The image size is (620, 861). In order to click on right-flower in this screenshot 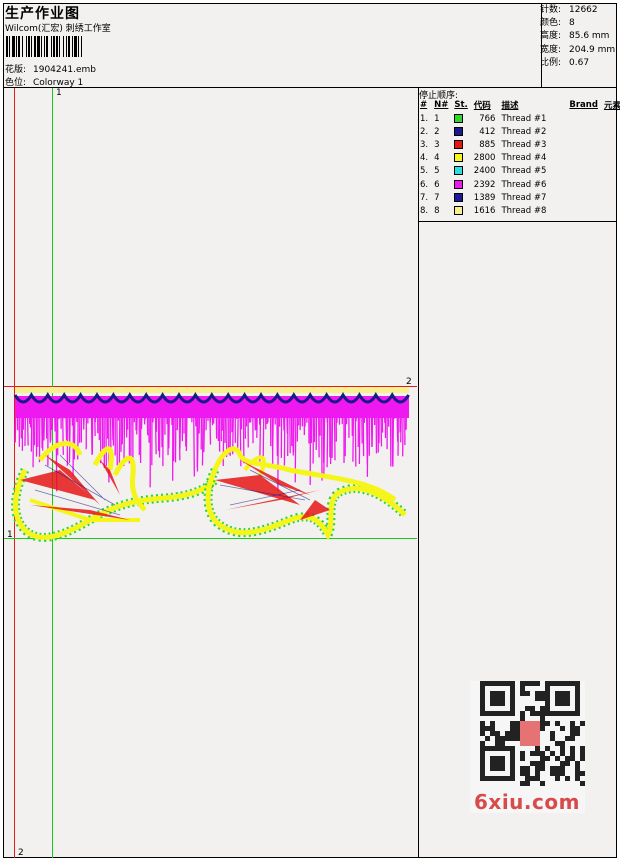, I will do `click(306, 496)`.